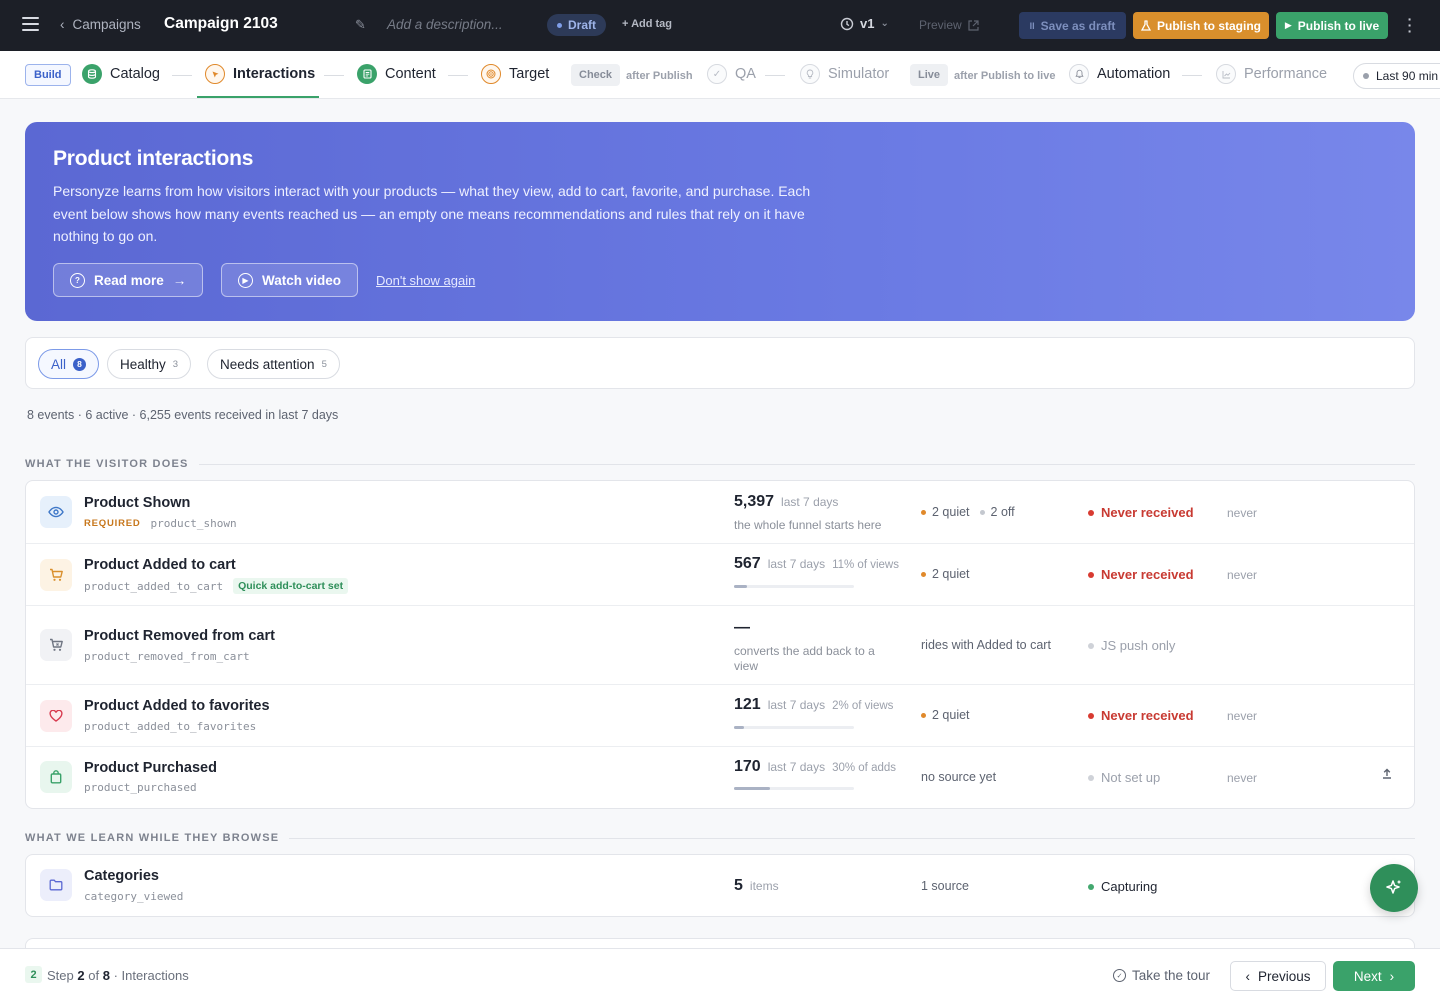 The height and width of the screenshot is (1000, 1440). What do you see at coordinates (121, 876) in the screenshot?
I see `event-name: Categories` at bounding box center [121, 876].